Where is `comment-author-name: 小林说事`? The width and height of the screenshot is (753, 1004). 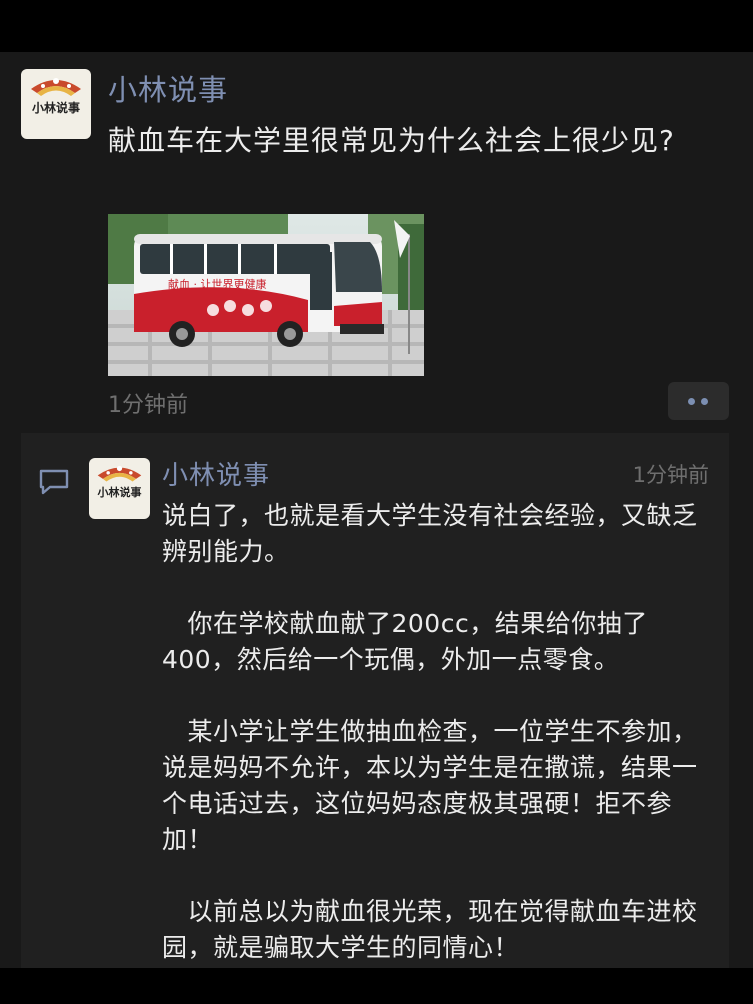
comment-author-name: 小林说事 is located at coordinates (216, 473).